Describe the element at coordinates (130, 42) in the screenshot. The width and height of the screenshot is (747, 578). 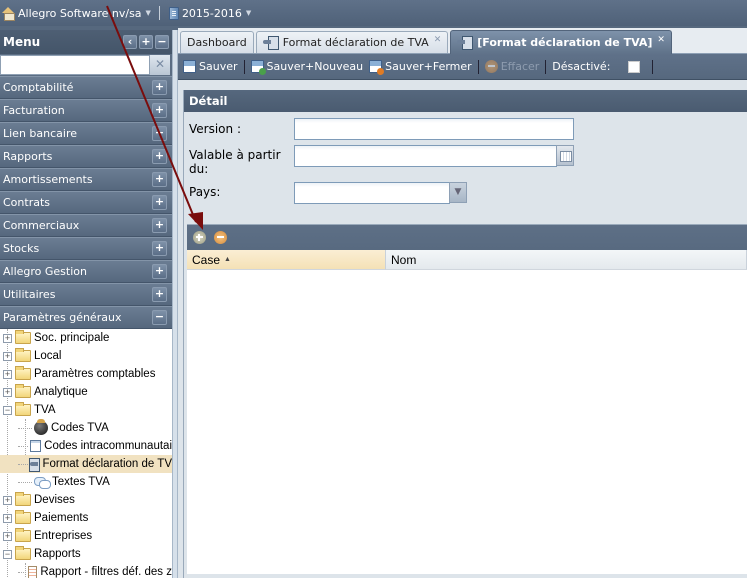
I see `collapse-panel-button: ‹` at that location.